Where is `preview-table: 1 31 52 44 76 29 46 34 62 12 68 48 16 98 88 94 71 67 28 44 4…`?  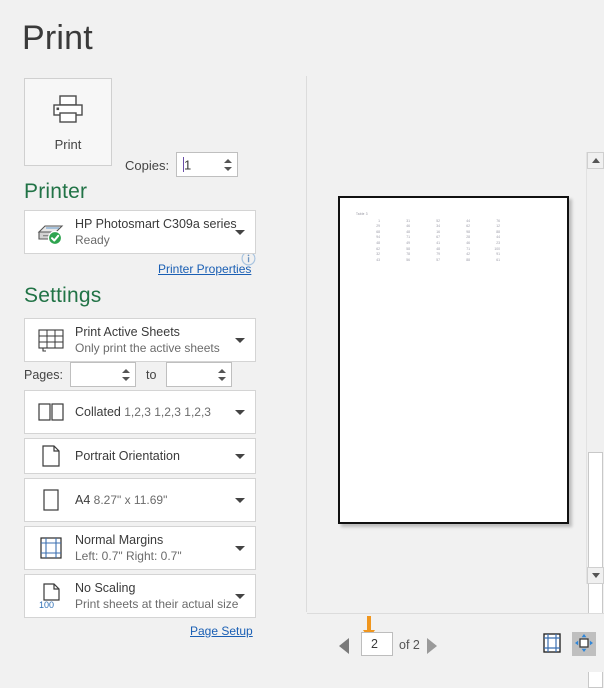
preview-table: 1 31 52 44 76 29 46 34 62 12 68 48 16 98 88 94 71 67 28 44 4… is located at coordinates (431, 240).